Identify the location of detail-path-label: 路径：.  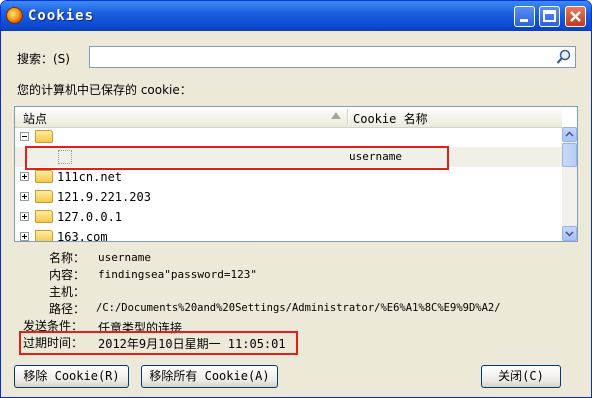
(67, 309).